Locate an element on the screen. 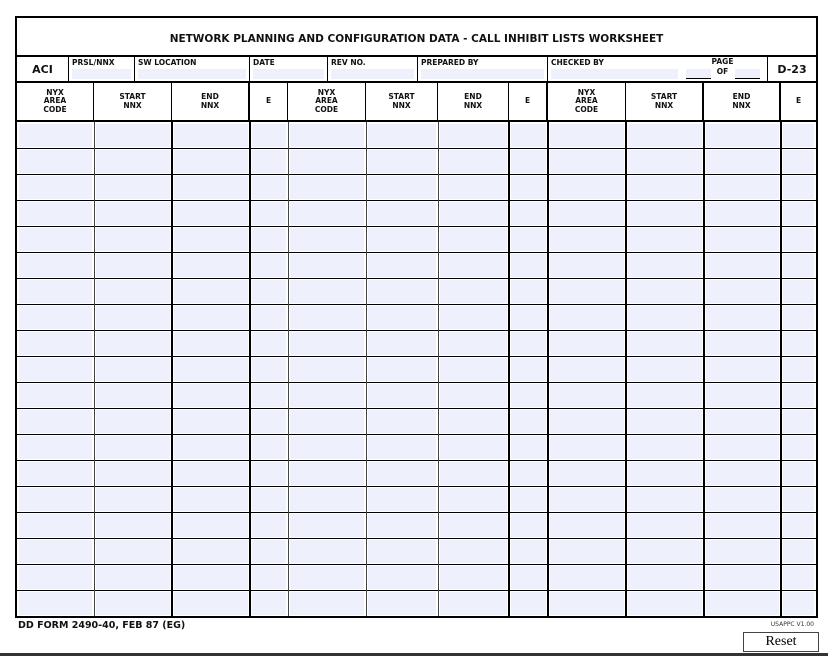 Image resolution: width=828 pixels, height=656 pixels. prsl-nnx-input is located at coordinates (101, 74).